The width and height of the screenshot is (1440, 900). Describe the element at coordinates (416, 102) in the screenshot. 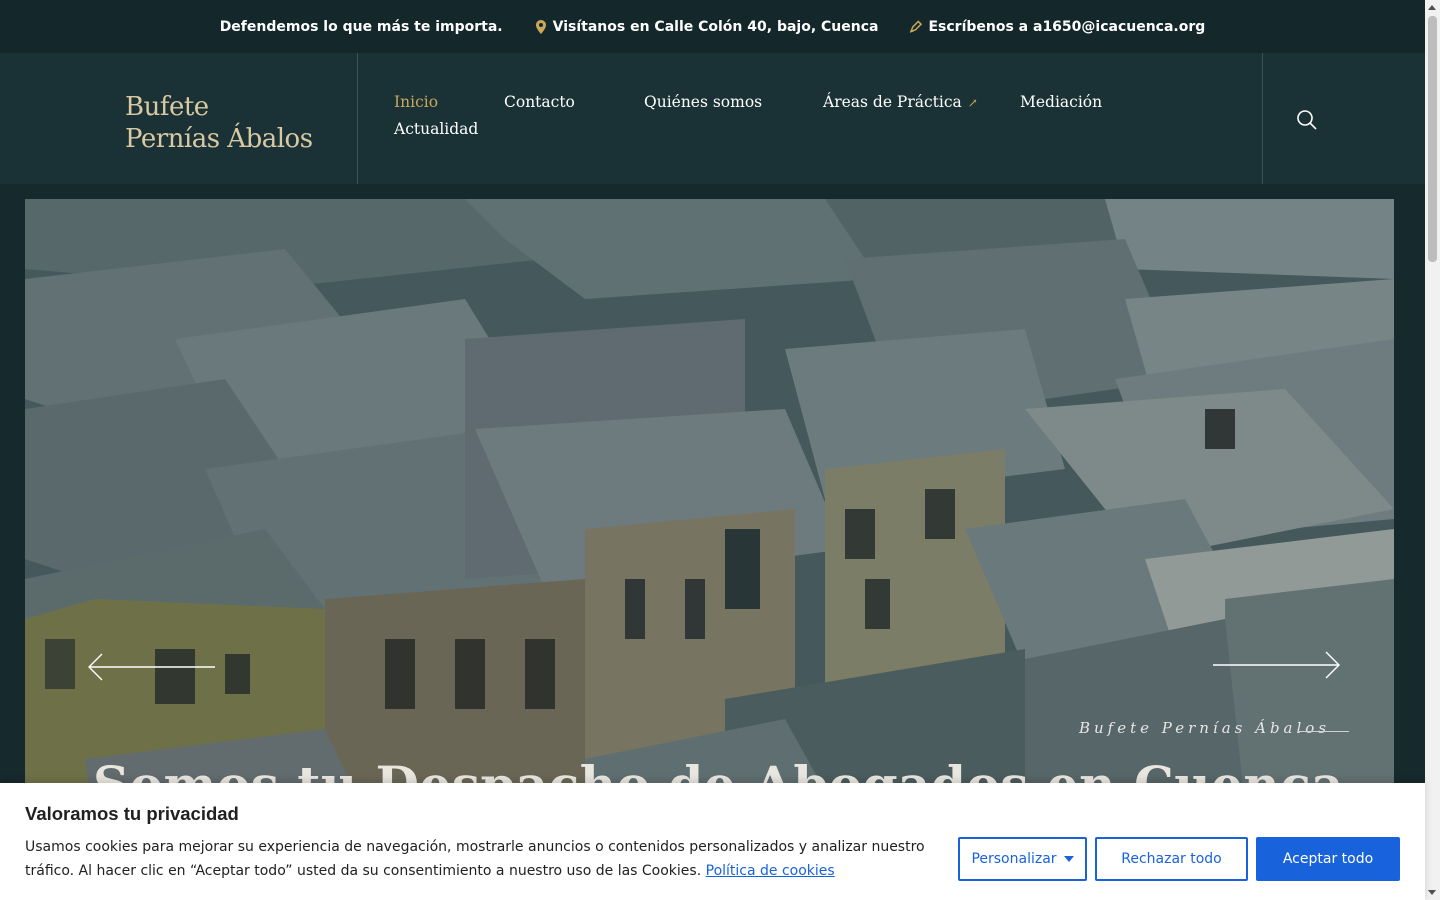

I see `nav-item-inicio: Inicio` at that location.